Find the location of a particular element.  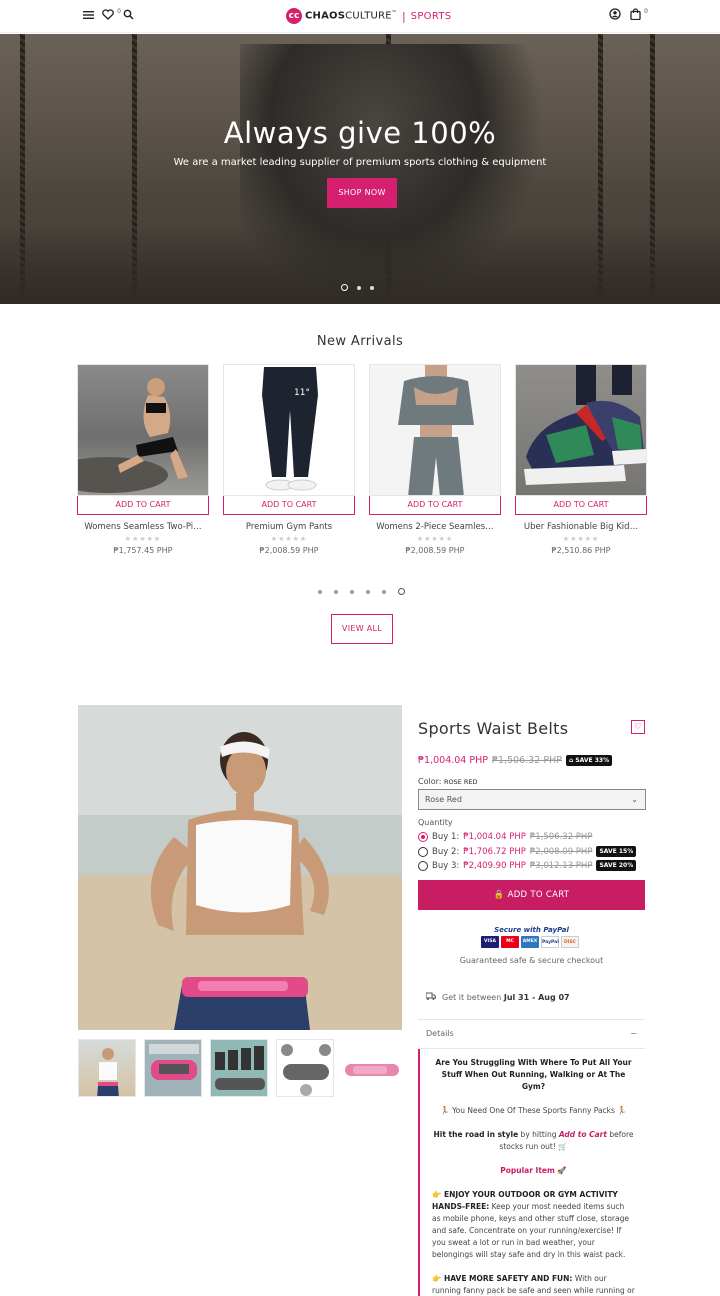

menu-icon is located at coordinates (88, 16).